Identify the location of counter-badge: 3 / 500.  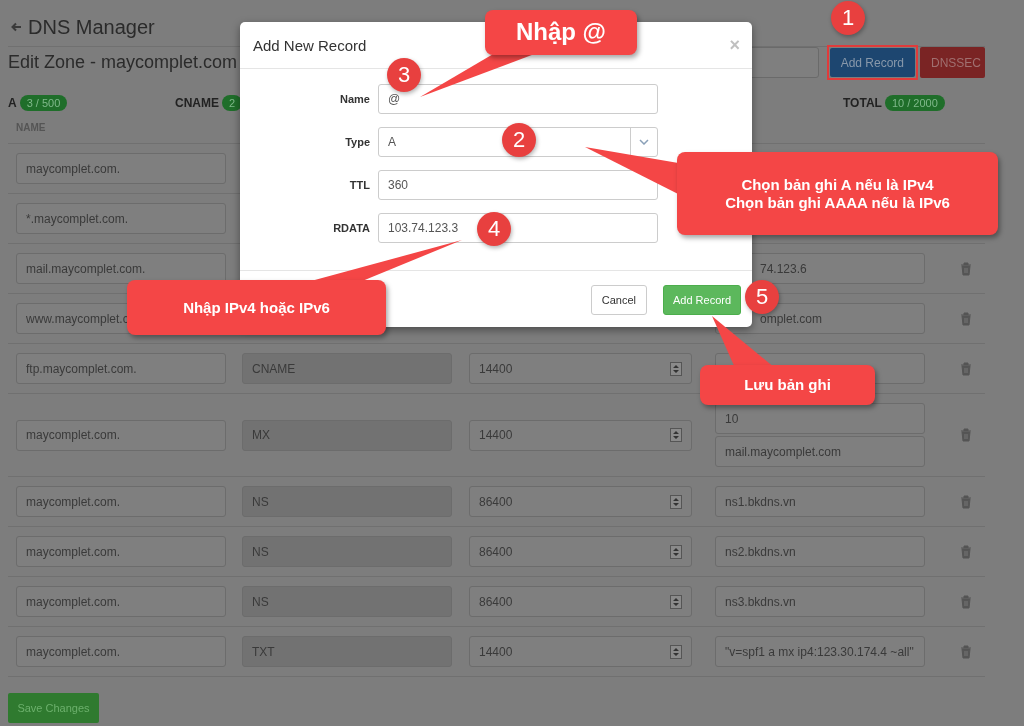
(43, 103).